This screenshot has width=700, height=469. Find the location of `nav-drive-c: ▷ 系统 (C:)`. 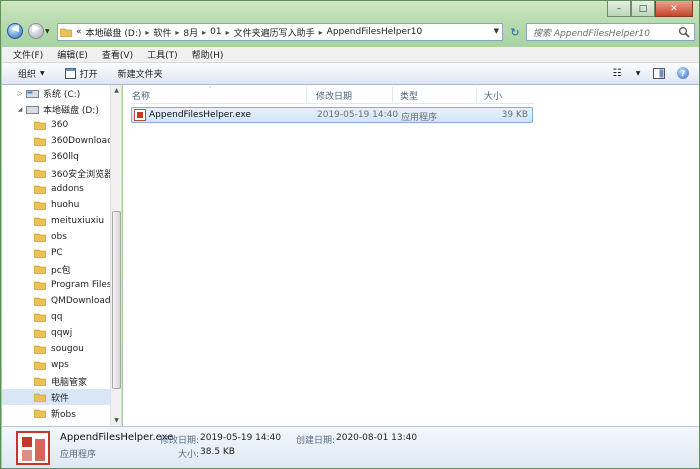

nav-drive-c: ▷ 系统 (C:) is located at coordinates (57, 93).